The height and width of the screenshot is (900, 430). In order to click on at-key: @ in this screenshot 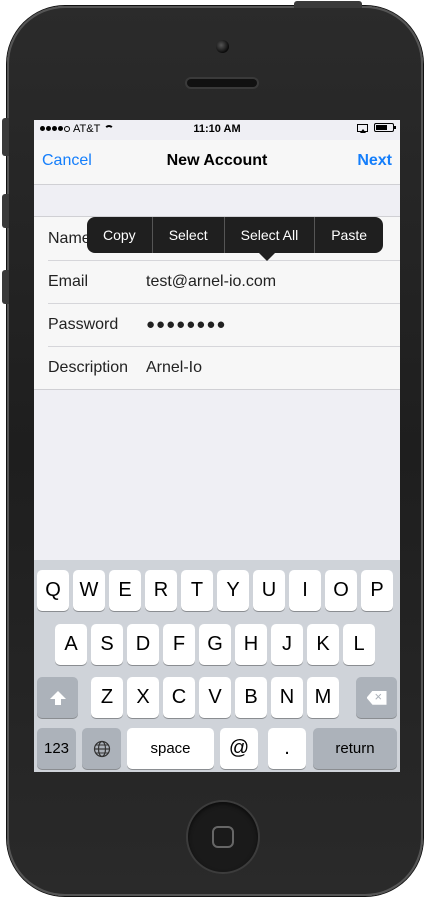, I will do `click(239, 748)`.